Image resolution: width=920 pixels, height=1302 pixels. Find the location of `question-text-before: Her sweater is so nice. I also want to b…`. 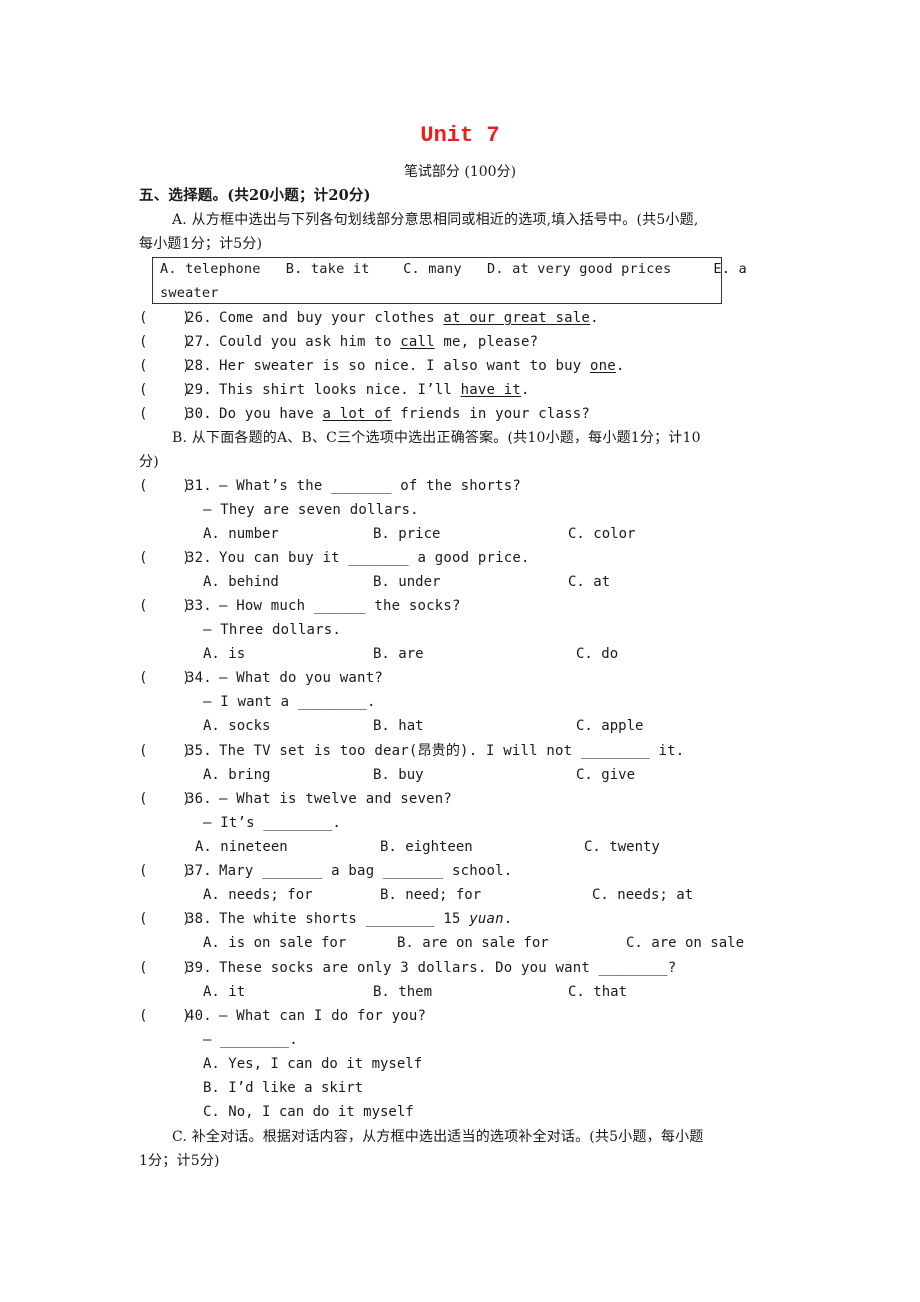

question-text-before: Her sweater is so nice. I also want to b… is located at coordinates (405, 366).